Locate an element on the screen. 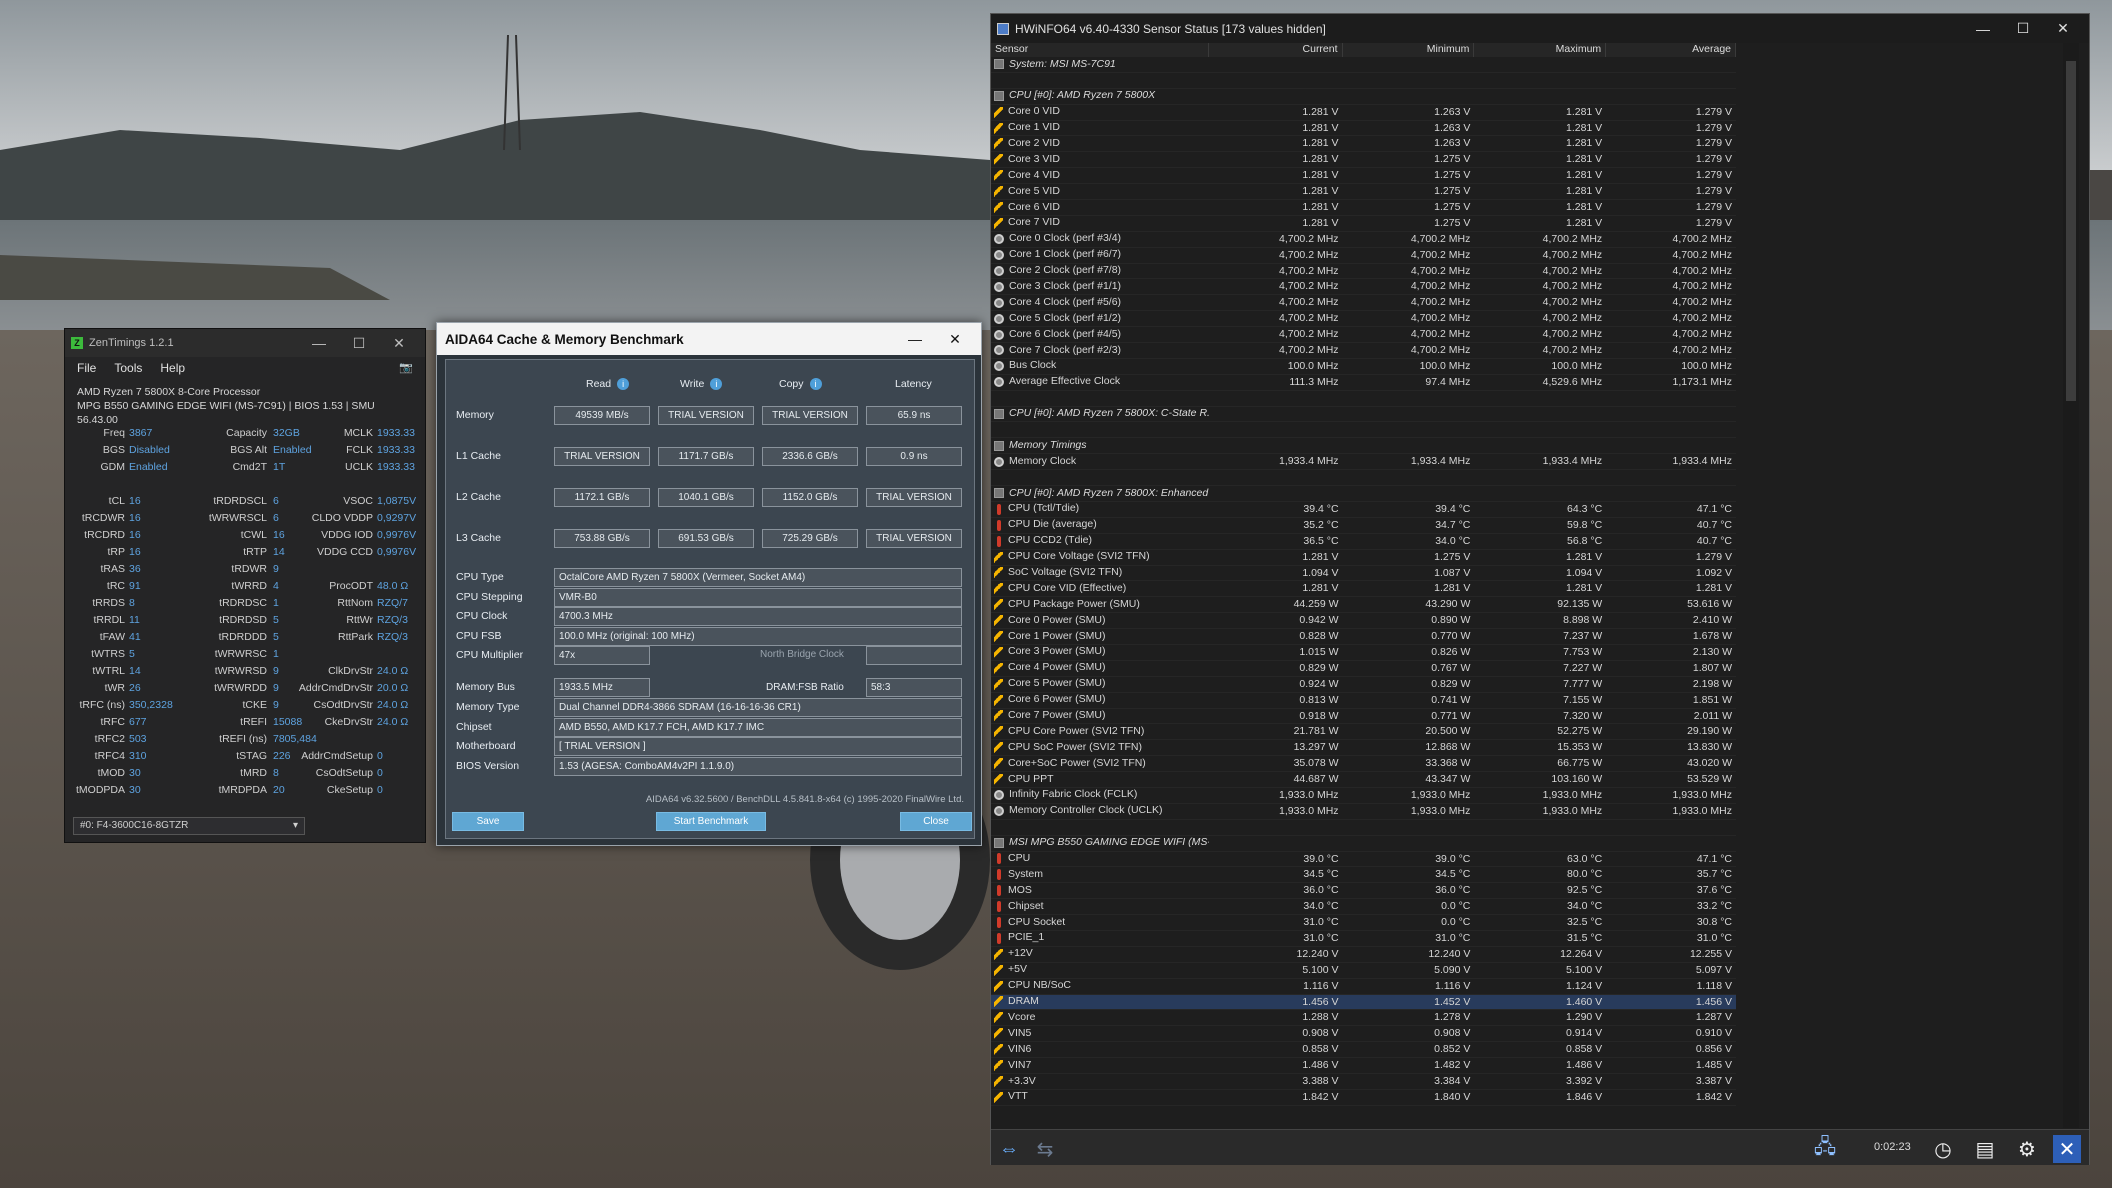 This screenshot has height=1188, width=2112. settings-gear-icon: ⚙ is located at coordinates (2027, 1149).